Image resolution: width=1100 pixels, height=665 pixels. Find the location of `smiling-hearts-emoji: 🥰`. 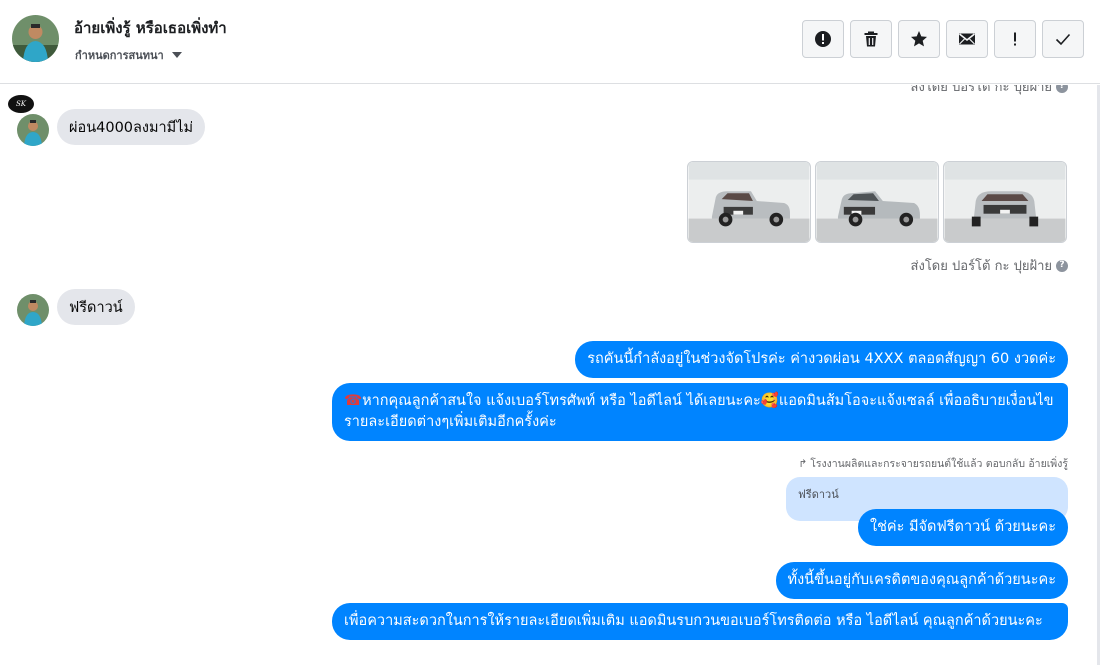

smiling-hearts-emoji: 🥰 is located at coordinates (769, 401).